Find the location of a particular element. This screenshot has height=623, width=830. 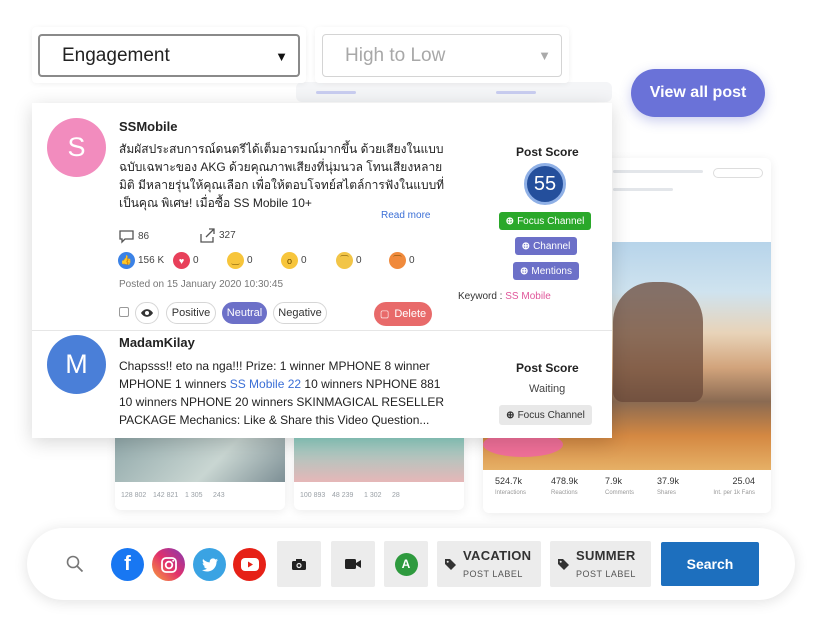

bg-stat: 37.9k Shares is located at coordinates (682, 486).